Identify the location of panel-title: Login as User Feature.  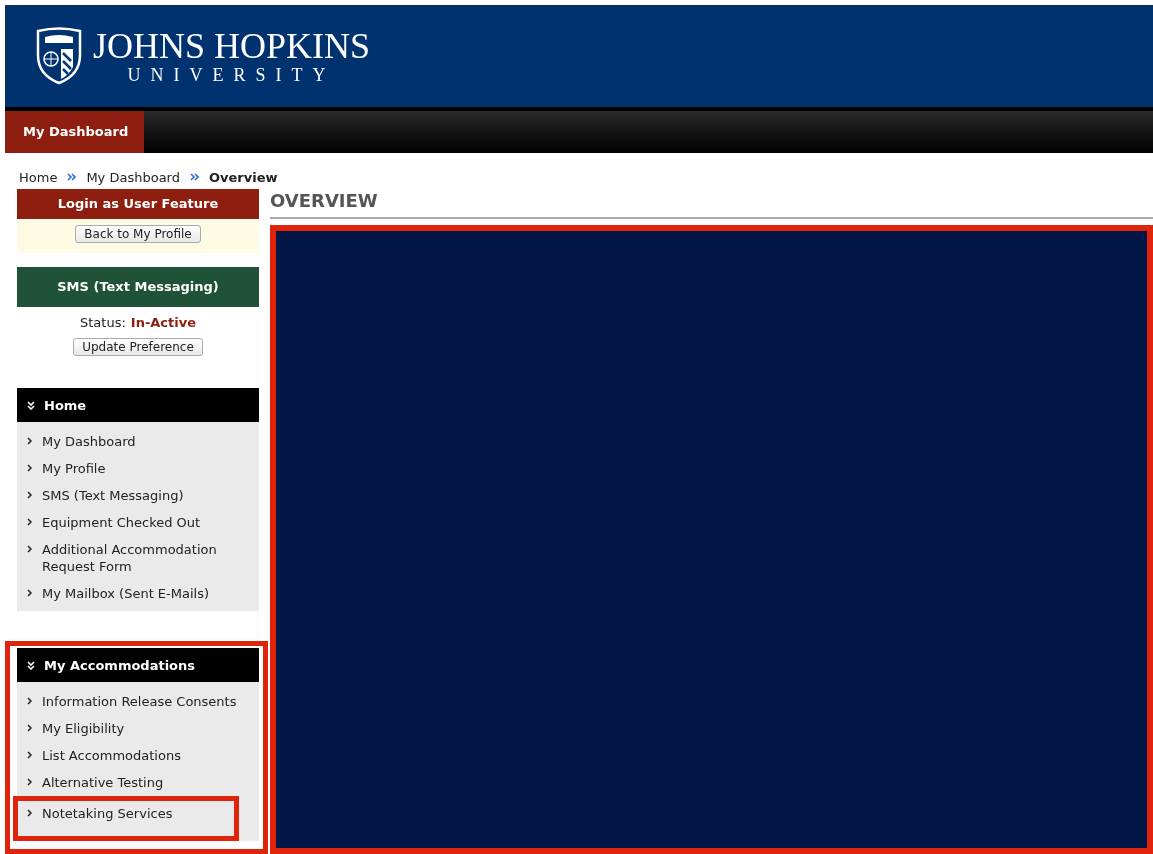
(138, 204).